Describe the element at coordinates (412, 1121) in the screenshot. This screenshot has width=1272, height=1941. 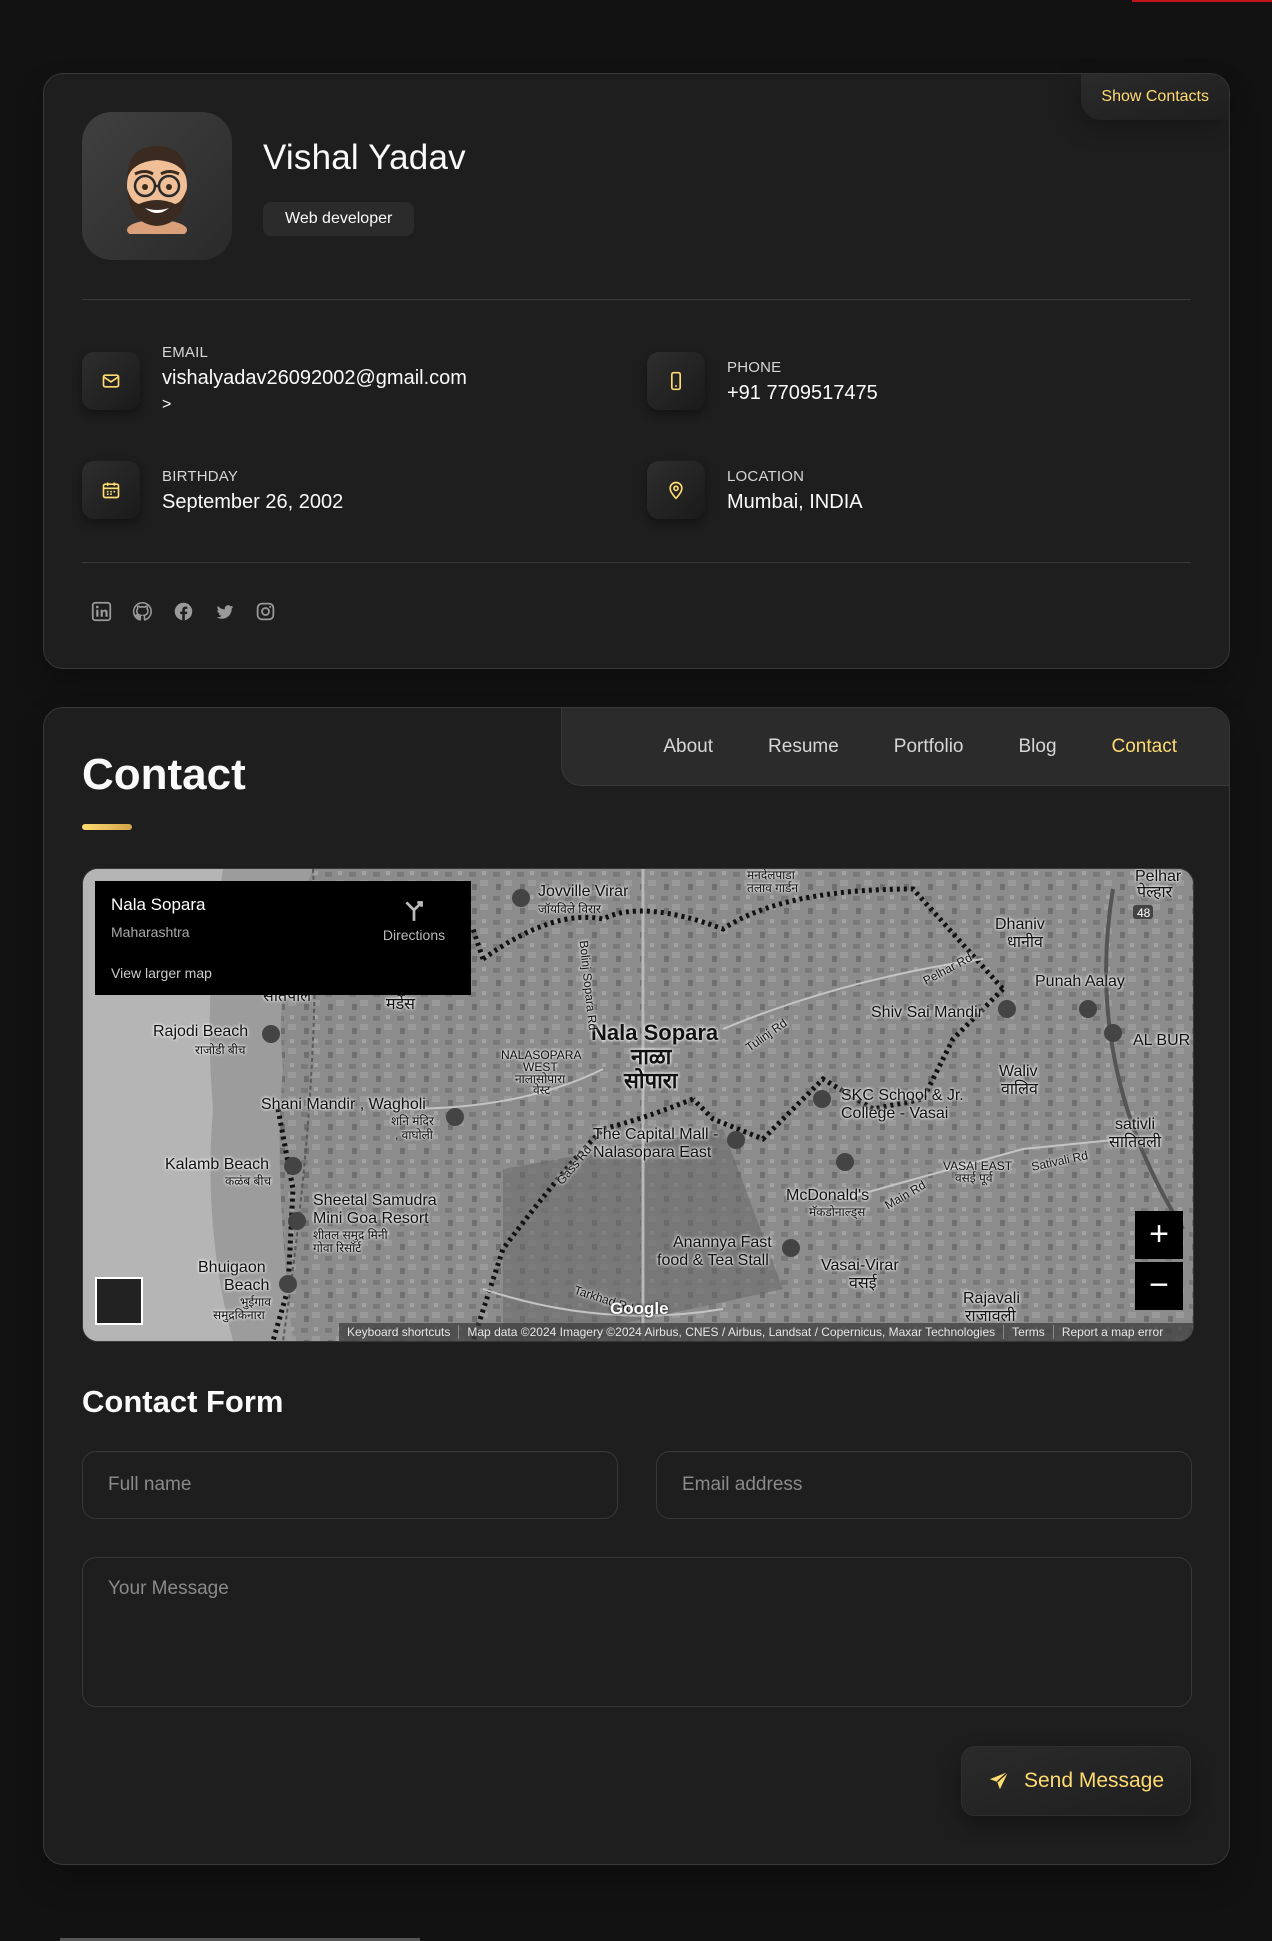
I see `map-label: शनि मंदिर` at that location.